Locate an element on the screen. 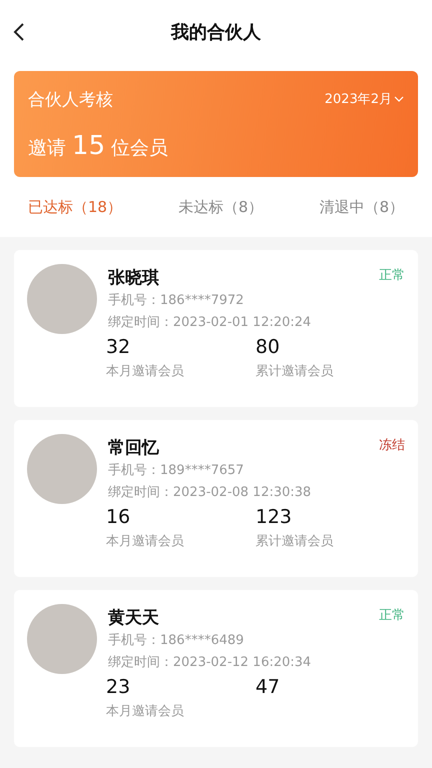  phone-number: 手机号：189****7657 is located at coordinates (176, 471).